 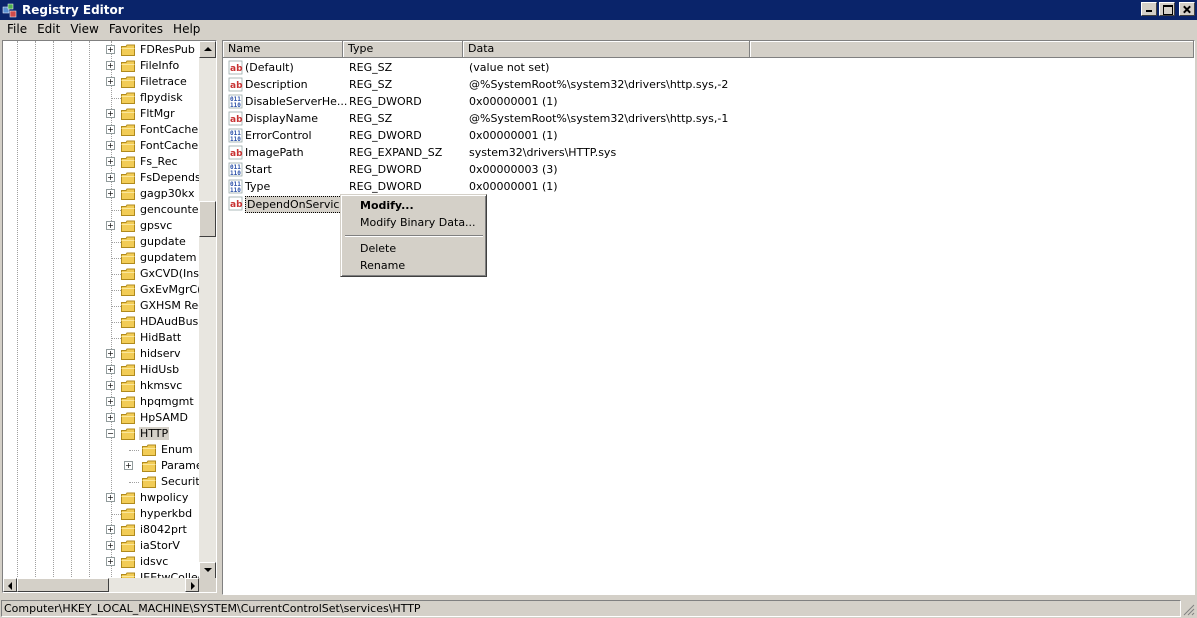 I want to click on menu-edit: Edit, so click(x=48, y=29).